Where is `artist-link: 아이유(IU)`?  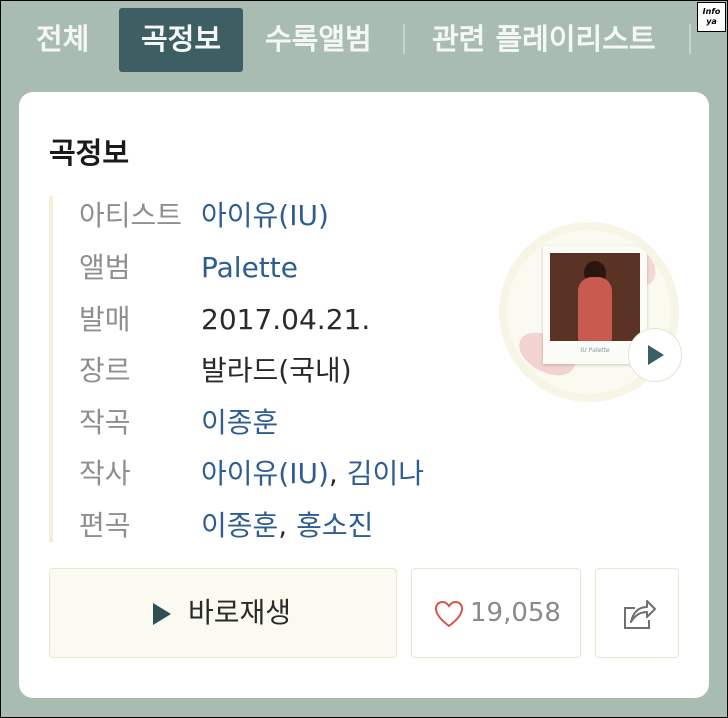
artist-link: 아이유(IU) is located at coordinates (265, 215).